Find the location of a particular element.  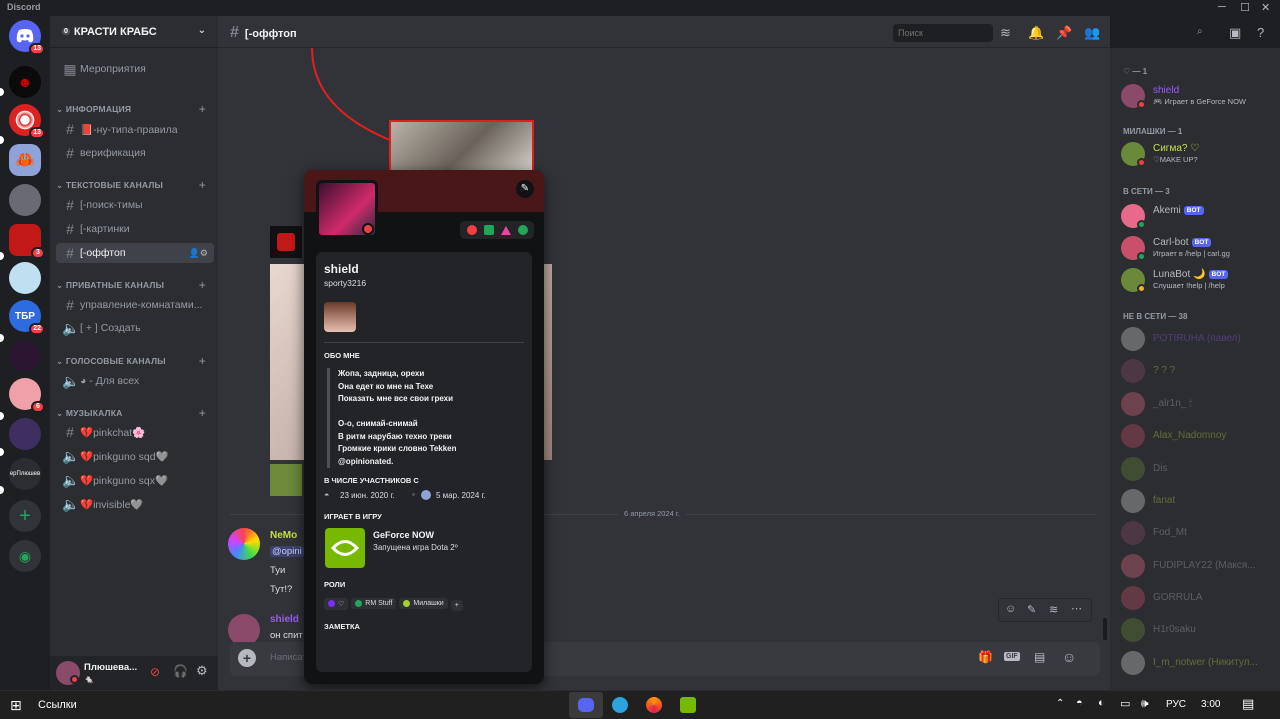

channel-item: # [-картинки is located at coordinates (135, 229).